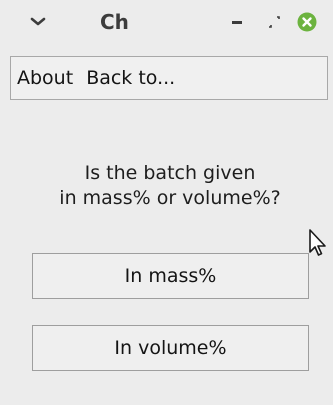  I want to click on in-volume-button: In volume%, so click(170, 348).